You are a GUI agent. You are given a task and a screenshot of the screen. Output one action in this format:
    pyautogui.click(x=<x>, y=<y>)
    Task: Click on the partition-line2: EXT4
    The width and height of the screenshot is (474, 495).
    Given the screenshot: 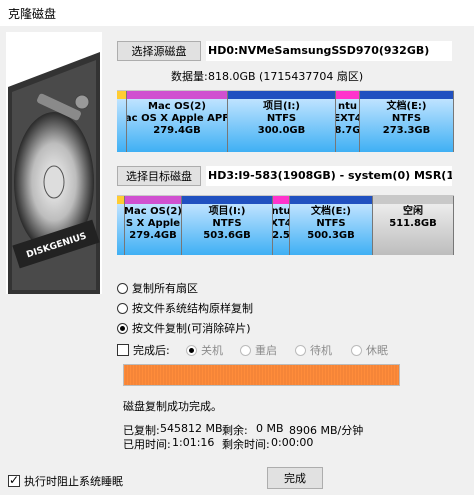 What is the action you would take?
    pyautogui.click(x=347, y=118)
    